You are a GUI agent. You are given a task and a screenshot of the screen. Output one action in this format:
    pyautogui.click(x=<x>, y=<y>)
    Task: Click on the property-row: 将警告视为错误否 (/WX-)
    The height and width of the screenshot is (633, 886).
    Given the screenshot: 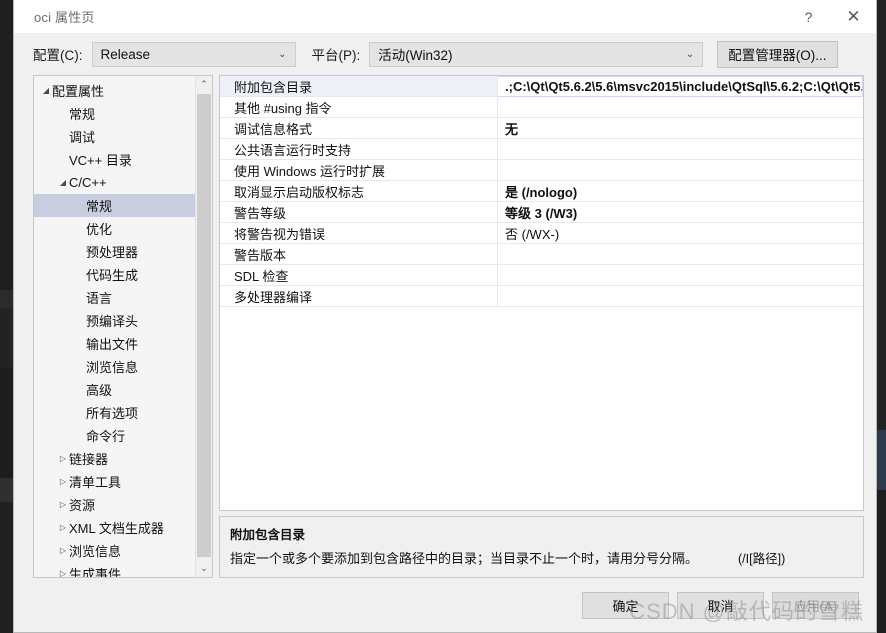 What is the action you would take?
    pyautogui.click(x=541, y=233)
    